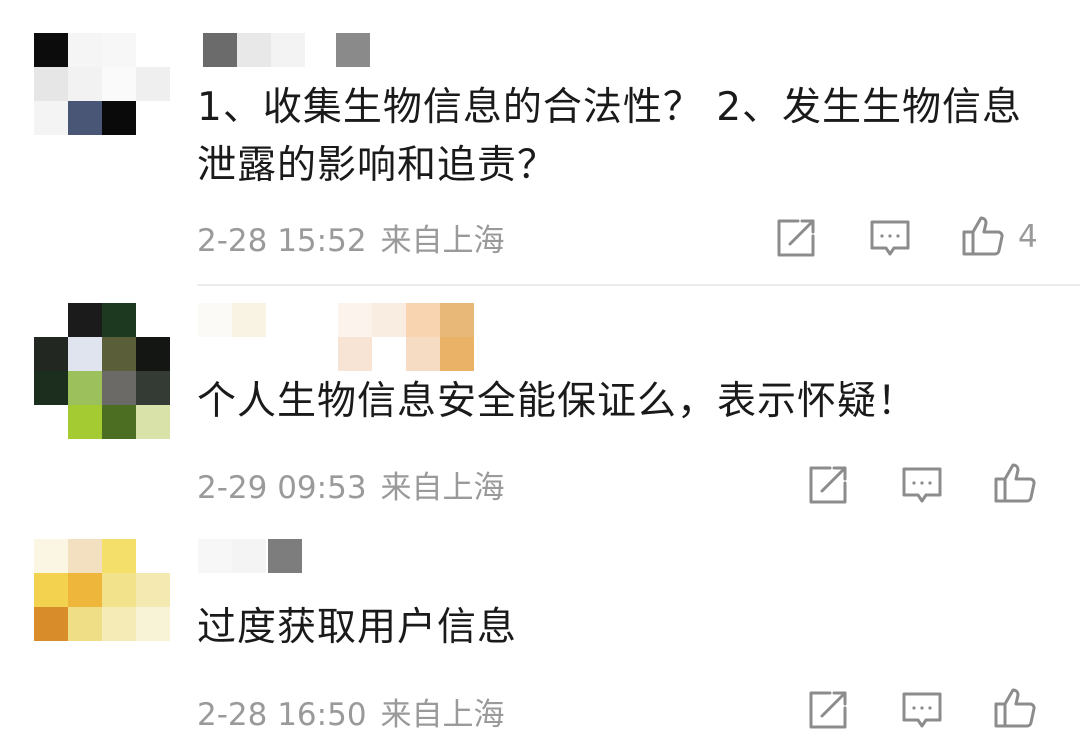 The width and height of the screenshot is (1080, 746). Describe the element at coordinates (1028, 237) in the screenshot. I see `like-count: 4` at that location.